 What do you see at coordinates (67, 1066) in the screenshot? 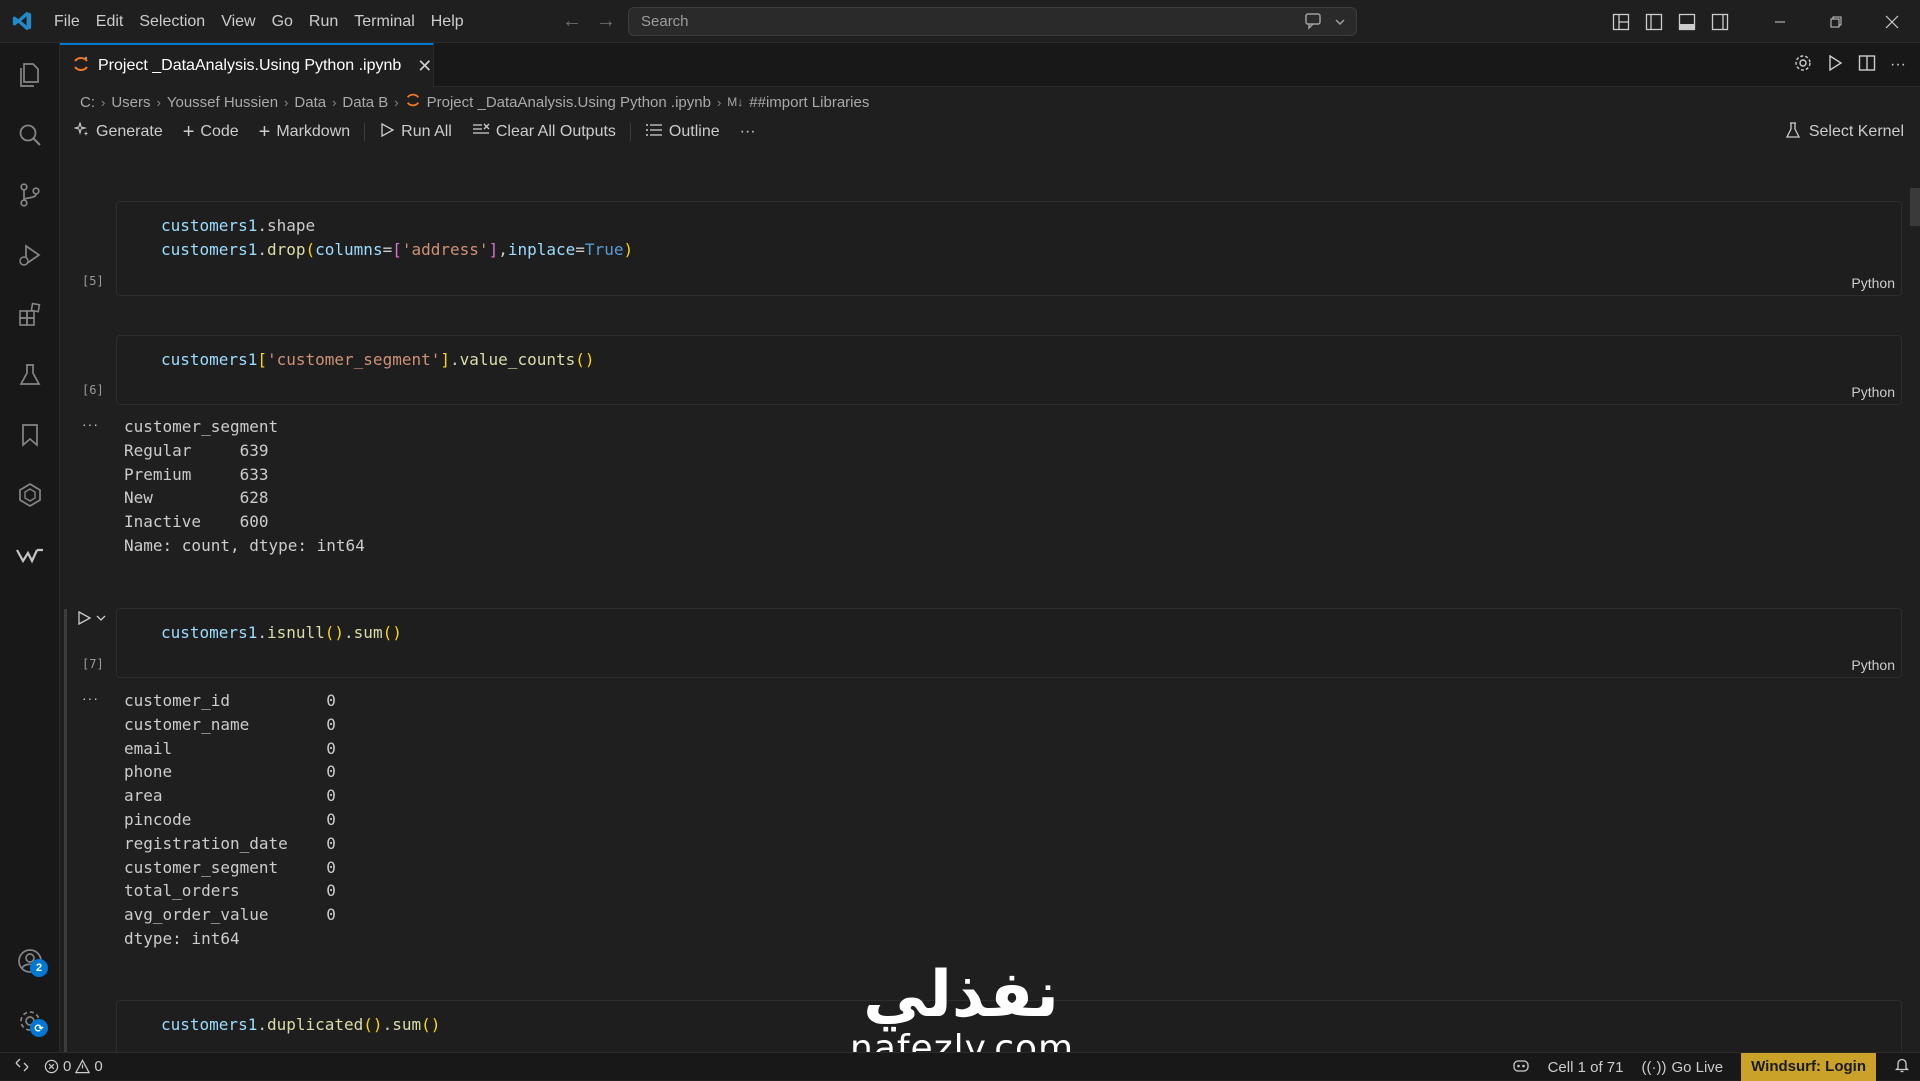
I see `error-count: 0` at bounding box center [67, 1066].